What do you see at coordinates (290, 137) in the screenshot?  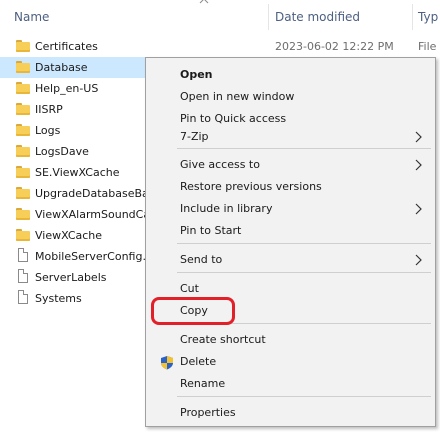 I see `menu-item-7-zip: 7-Zip` at bounding box center [290, 137].